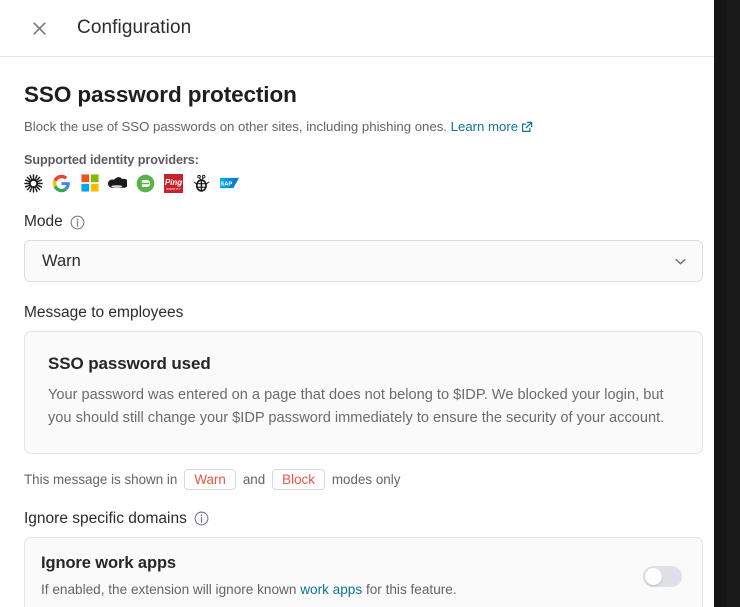 The height and width of the screenshot is (607, 740). I want to click on learn-more-link: Learn more, so click(492, 126).